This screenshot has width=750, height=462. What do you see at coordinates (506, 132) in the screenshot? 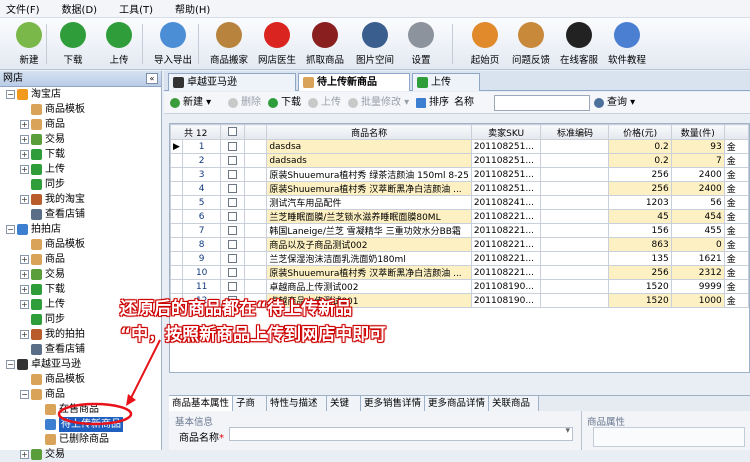
I see `col-header-sku: 卖家SKU` at bounding box center [506, 132].